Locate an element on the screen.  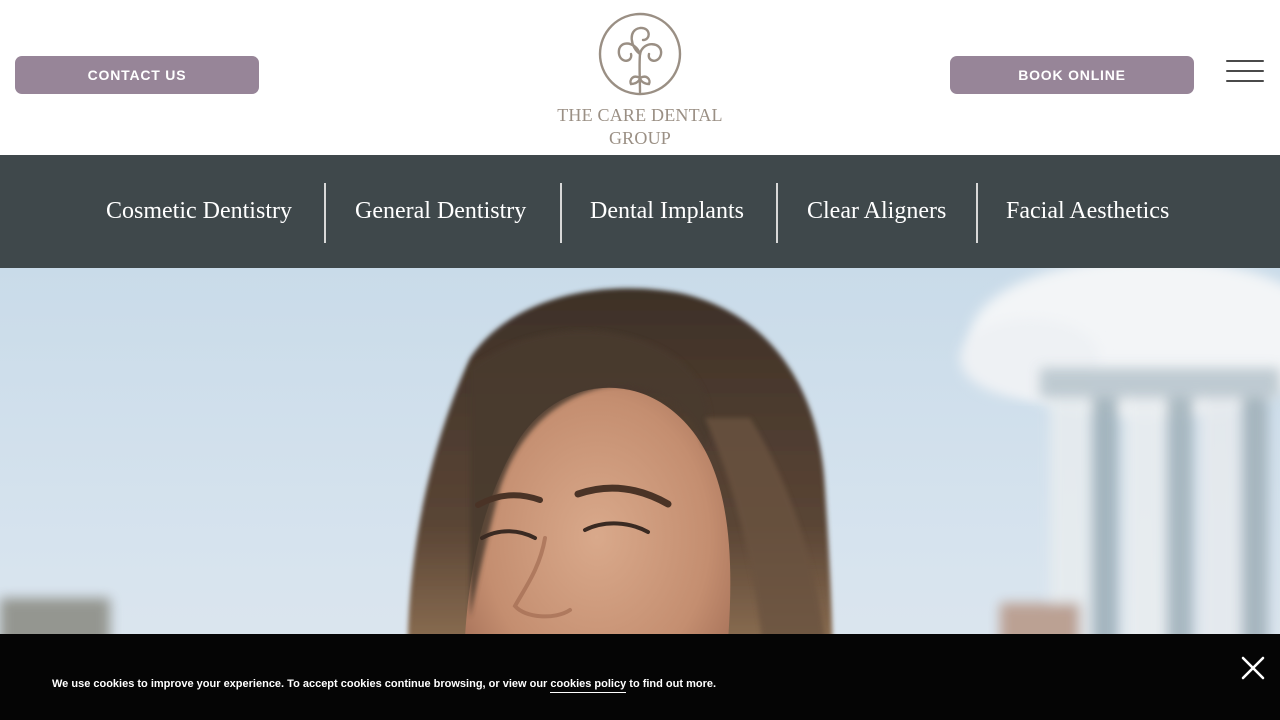
logo-text-line-1: THE CARE DENTAL is located at coordinates (640, 115).